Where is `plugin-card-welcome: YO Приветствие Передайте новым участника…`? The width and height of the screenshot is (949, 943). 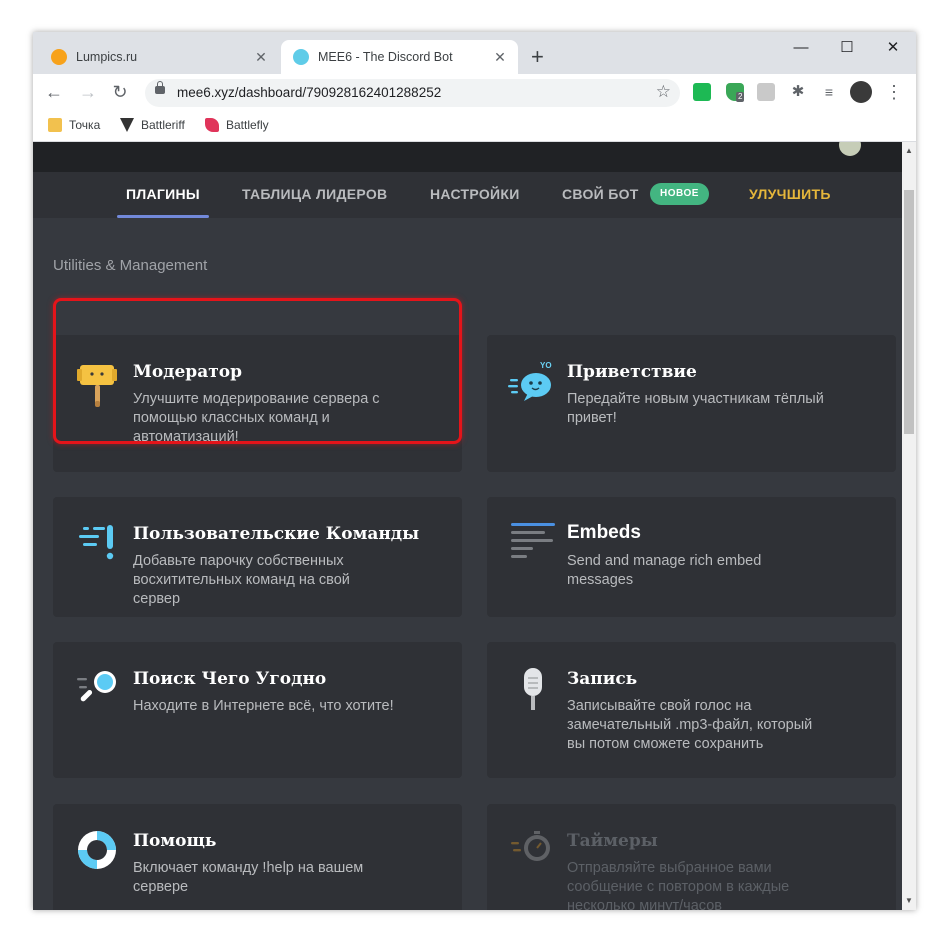 plugin-card-welcome: YO Приветствие Передайте новым участника… is located at coordinates (691, 403).